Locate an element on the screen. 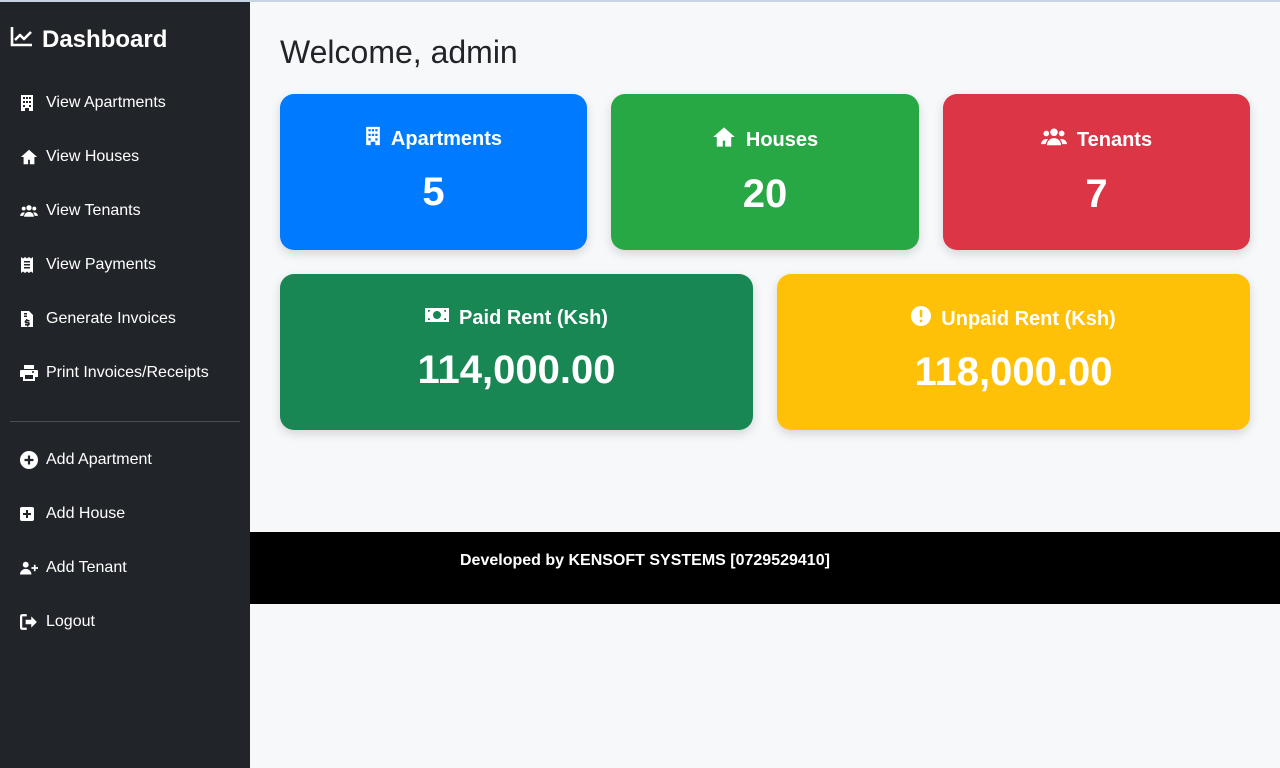 The height and width of the screenshot is (768, 1280). card-value: 7 is located at coordinates (1096, 194).